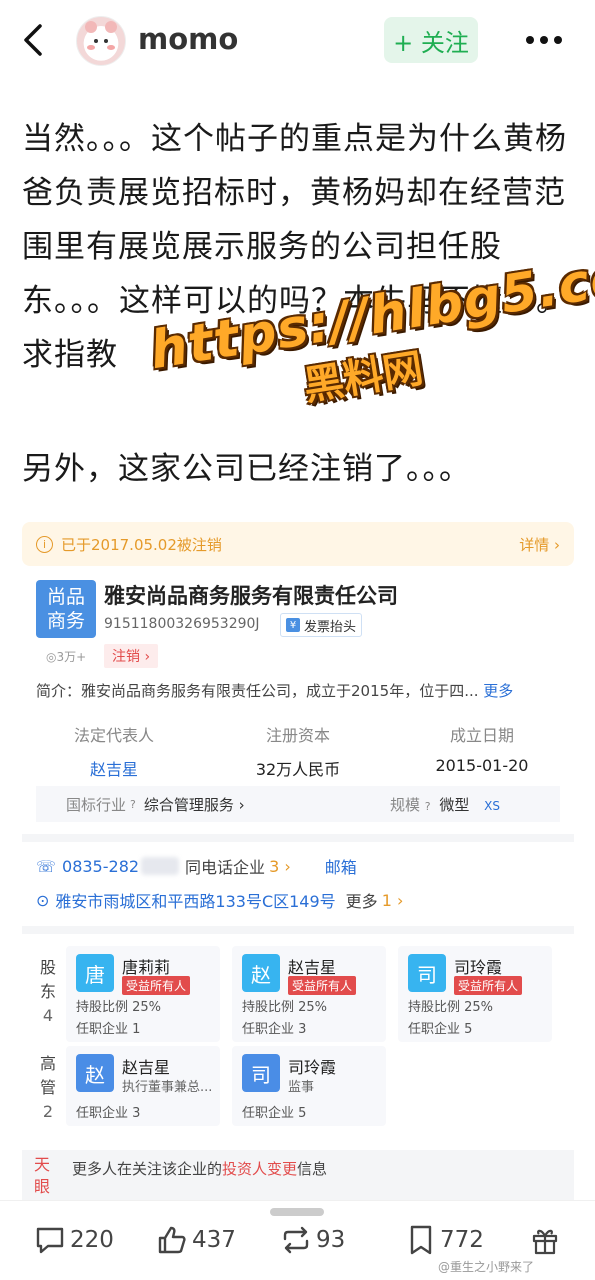  Describe the element at coordinates (172, 1240) in the screenshot. I see `thumbs-up-icon` at that location.